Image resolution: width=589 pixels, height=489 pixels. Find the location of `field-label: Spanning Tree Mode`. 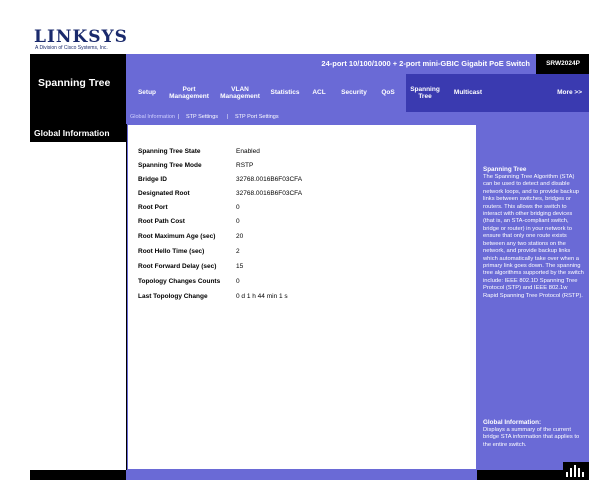

field-label: Spanning Tree Mode is located at coordinates (170, 165).